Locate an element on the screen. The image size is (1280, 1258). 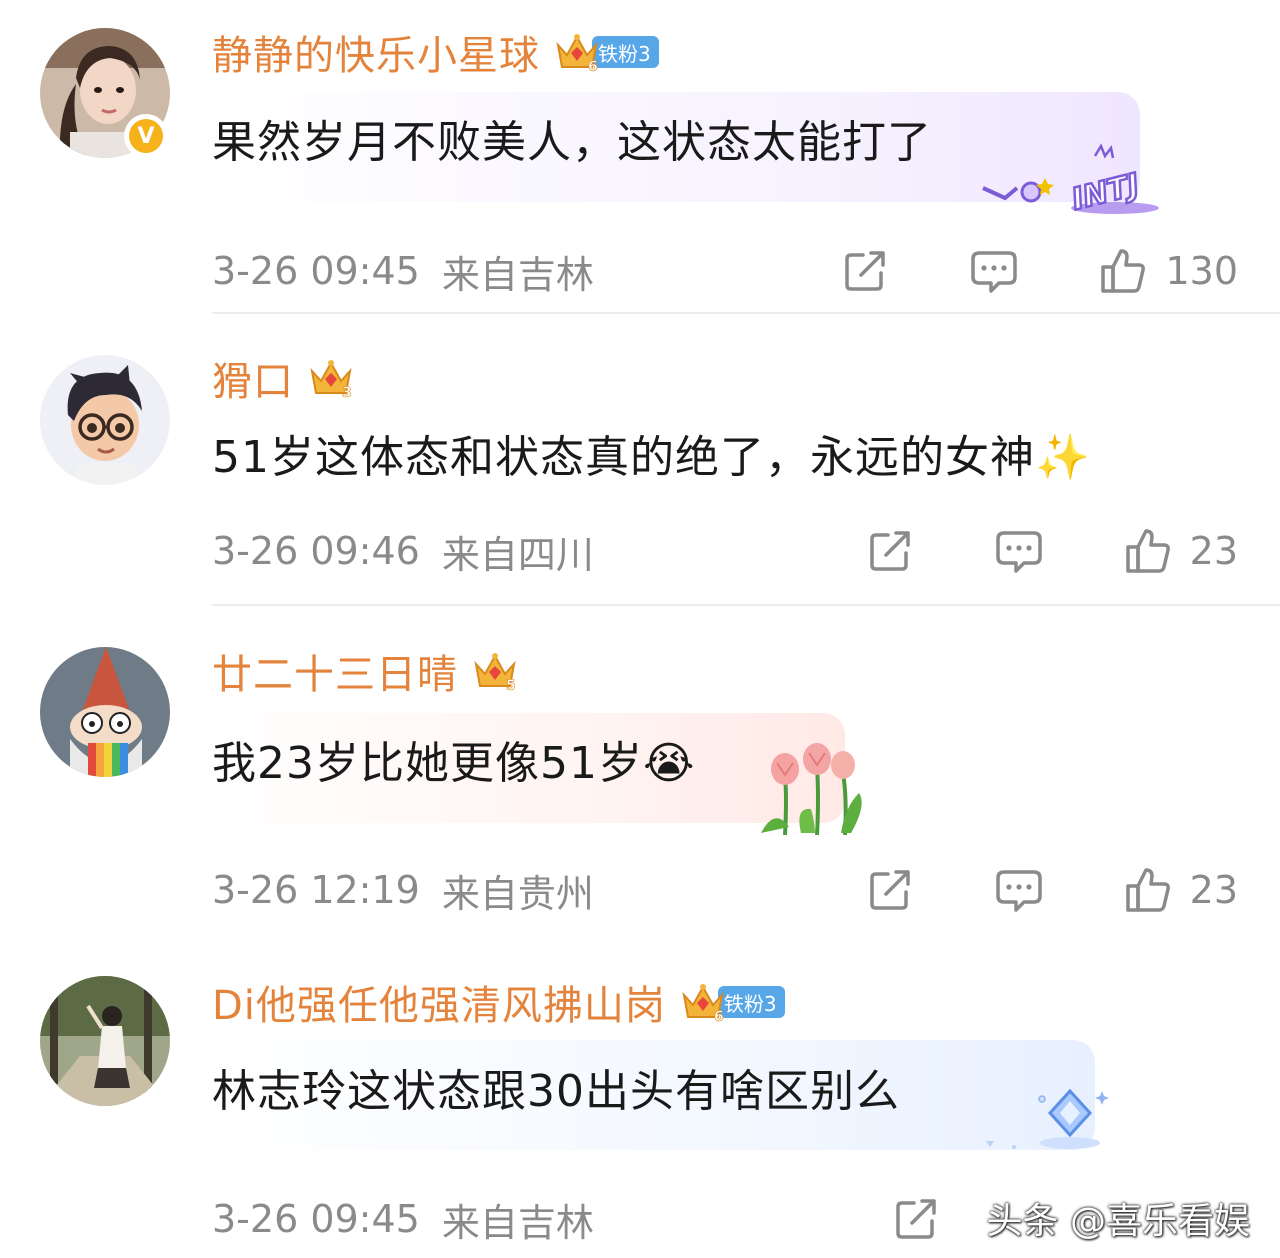
watermark: 头条 @喜乐看娱 is located at coordinates (1118, 1221).